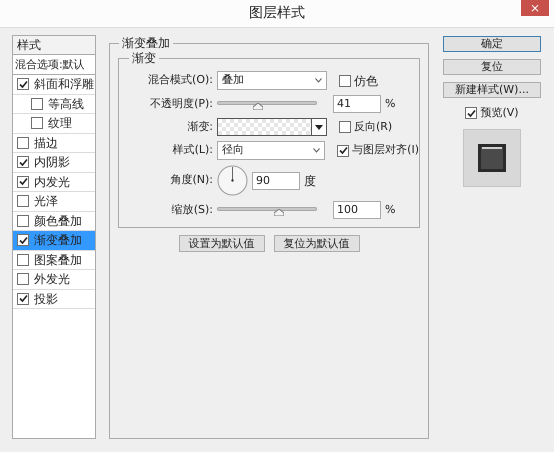  Describe the element at coordinates (54, 45) in the screenshot. I see `list-header: 样式` at that location.